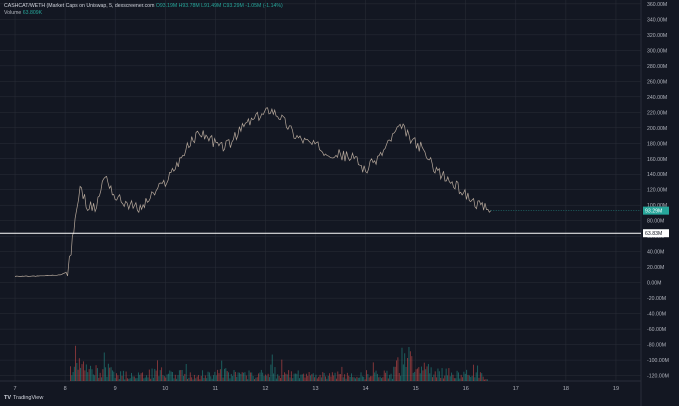 The image size is (679, 406). What do you see at coordinates (657, 144) in the screenshot?
I see `y-tick-label: 180.00M` at bounding box center [657, 144].